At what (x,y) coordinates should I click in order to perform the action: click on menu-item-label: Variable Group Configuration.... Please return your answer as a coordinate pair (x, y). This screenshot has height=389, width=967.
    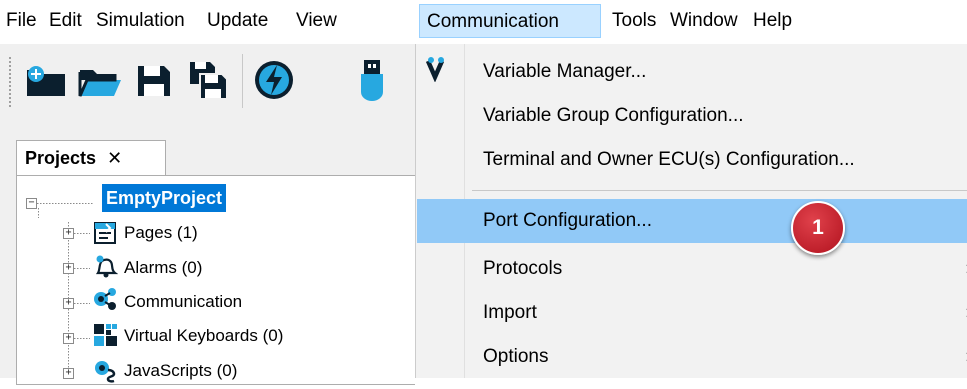
    Looking at the image, I should click on (613, 115).